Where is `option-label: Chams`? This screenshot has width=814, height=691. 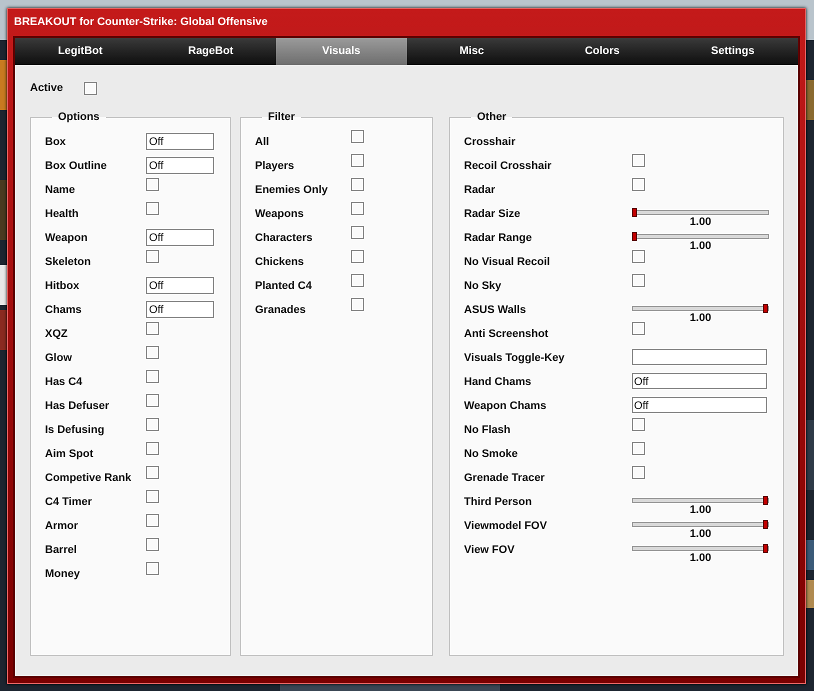
option-label: Chams is located at coordinates (64, 310).